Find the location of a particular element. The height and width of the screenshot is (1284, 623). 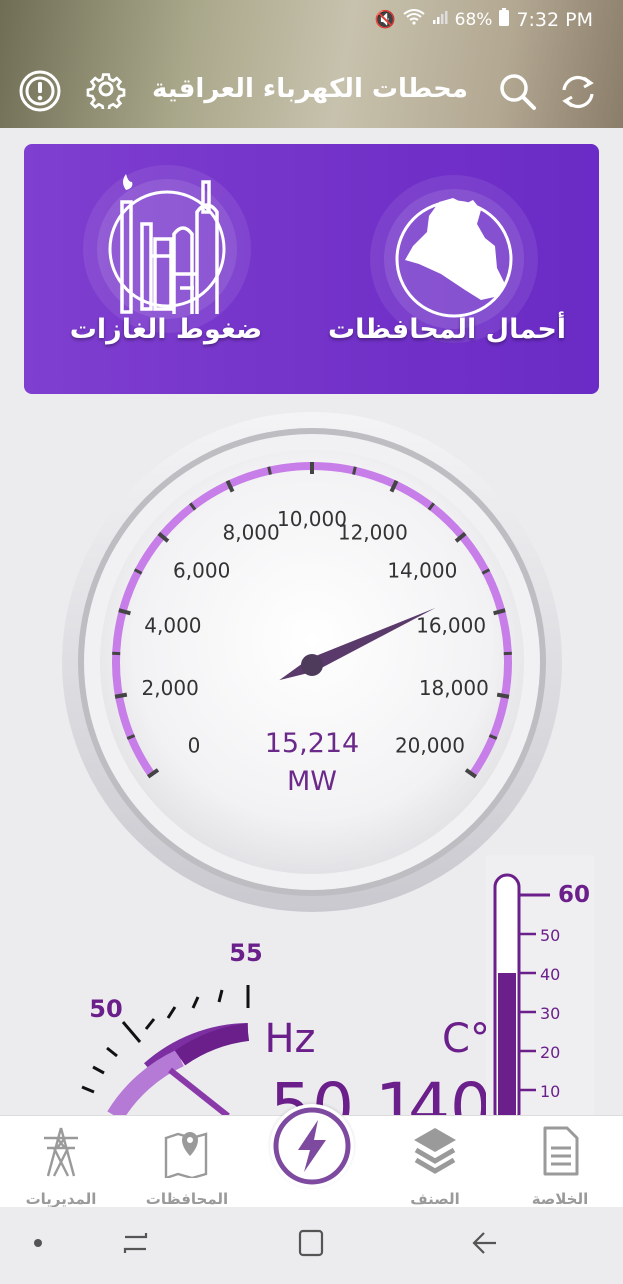

alert-icon is located at coordinates (40, 91).